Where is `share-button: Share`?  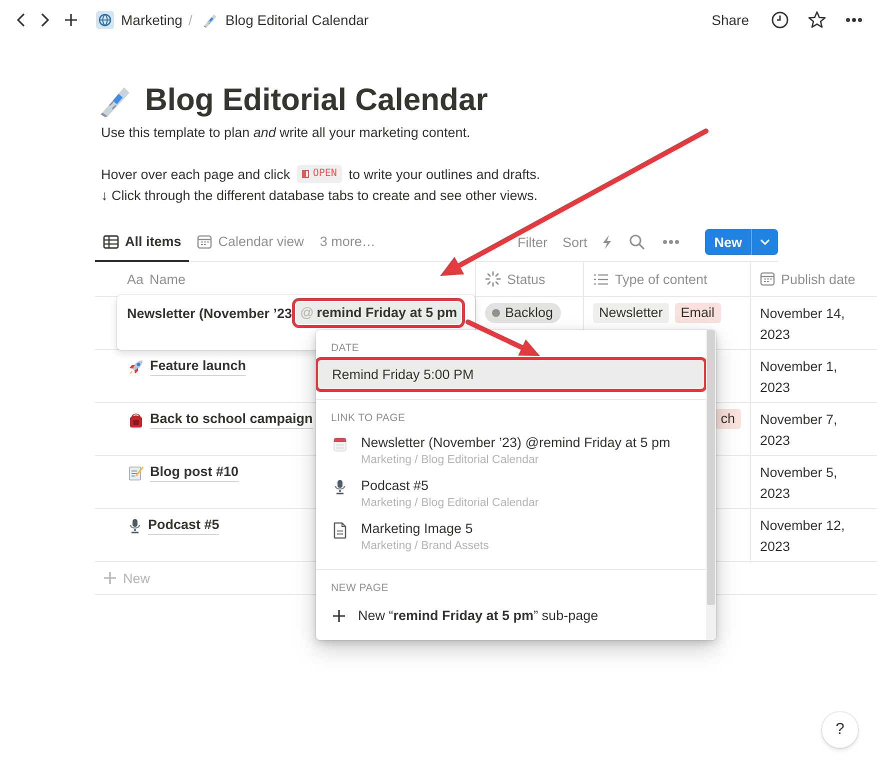
share-button: Share is located at coordinates (730, 20).